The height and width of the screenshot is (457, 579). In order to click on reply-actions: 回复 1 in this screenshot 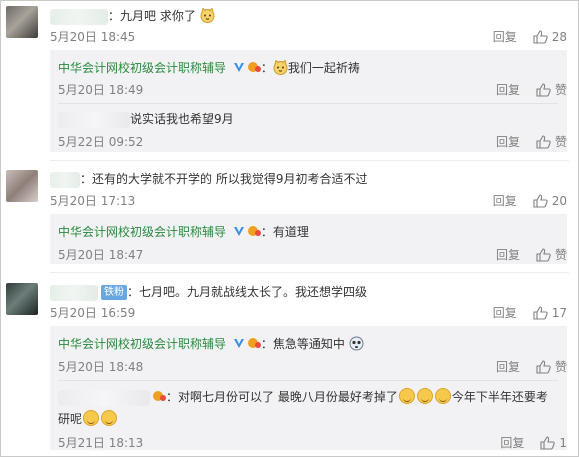, I will do `click(533, 442)`.